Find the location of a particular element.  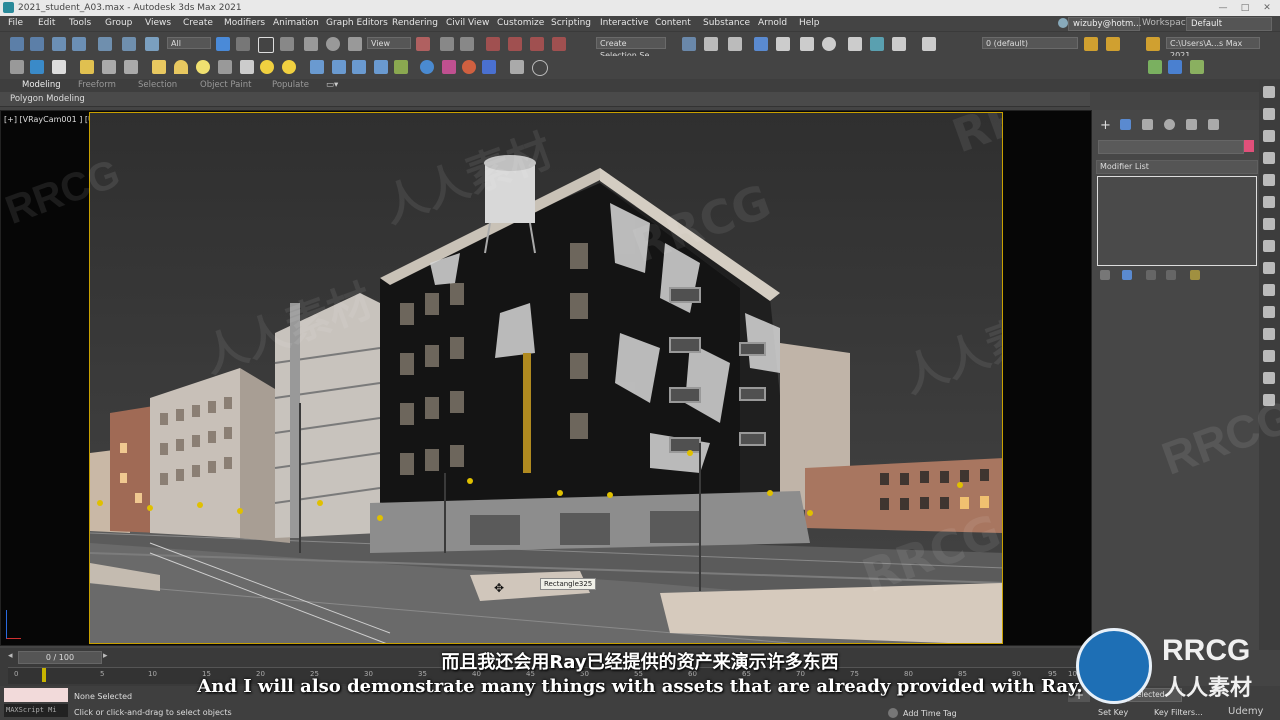

add-to-layer-icon is located at coordinates (1113, 44).